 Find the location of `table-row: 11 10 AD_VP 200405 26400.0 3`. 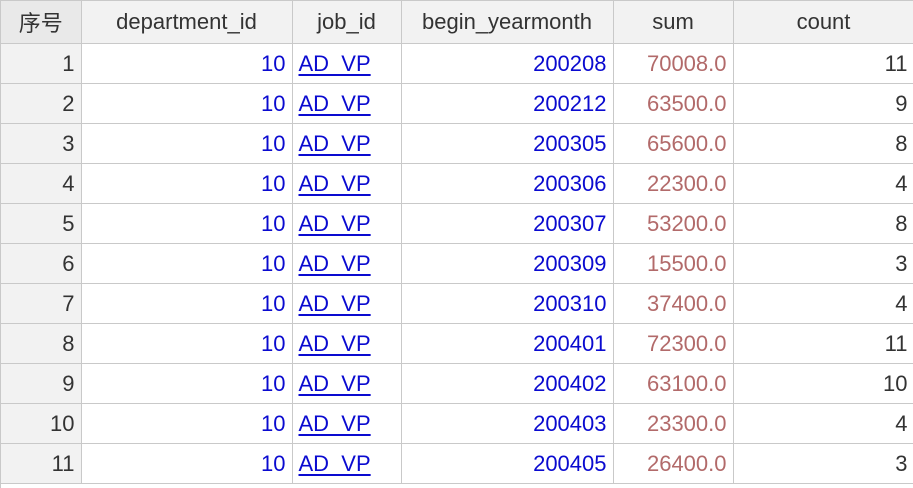

table-row: 11 10 AD_VP 200405 26400.0 3 is located at coordinates (457, 463).